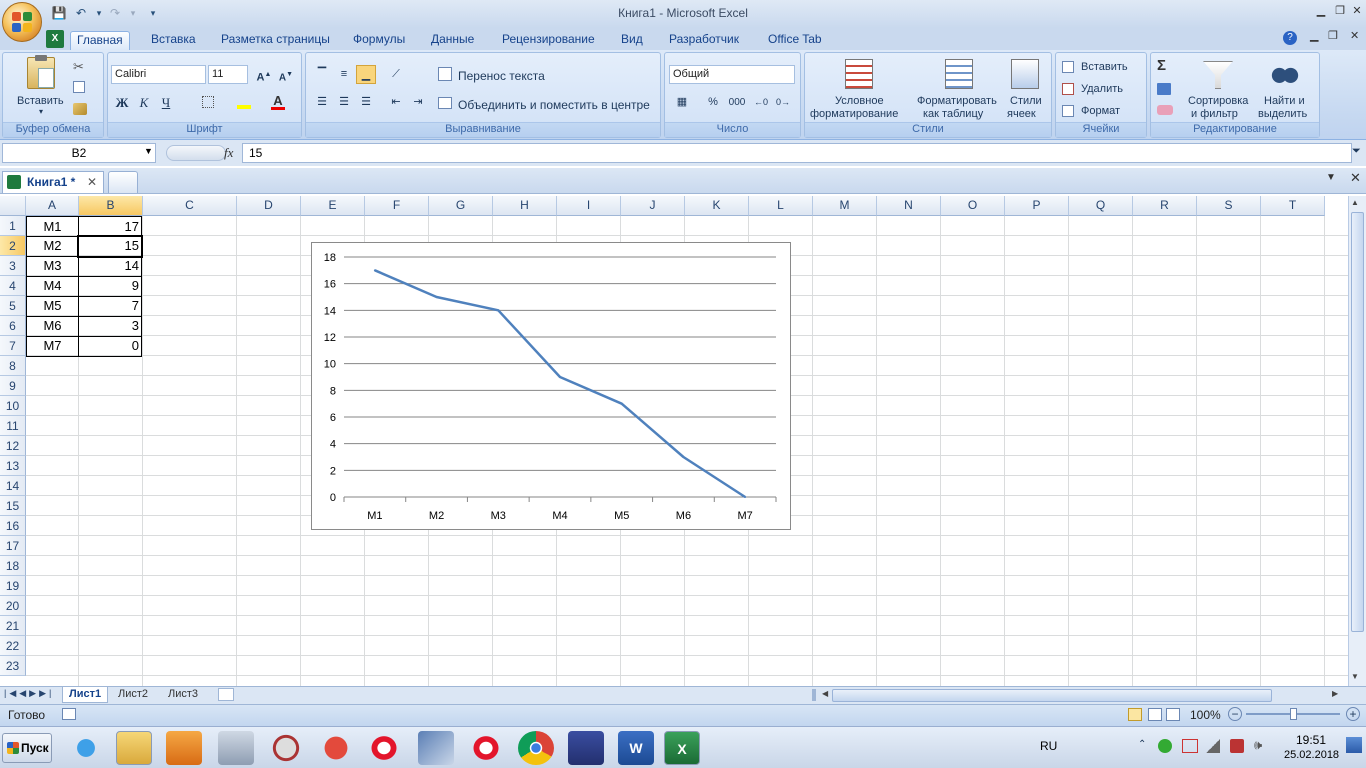 The image size is (1366, 768). What do you see at coordinates (166, 102) in the screenshot?
I see `underline-button: Ч` at bounding box center [166, 102].